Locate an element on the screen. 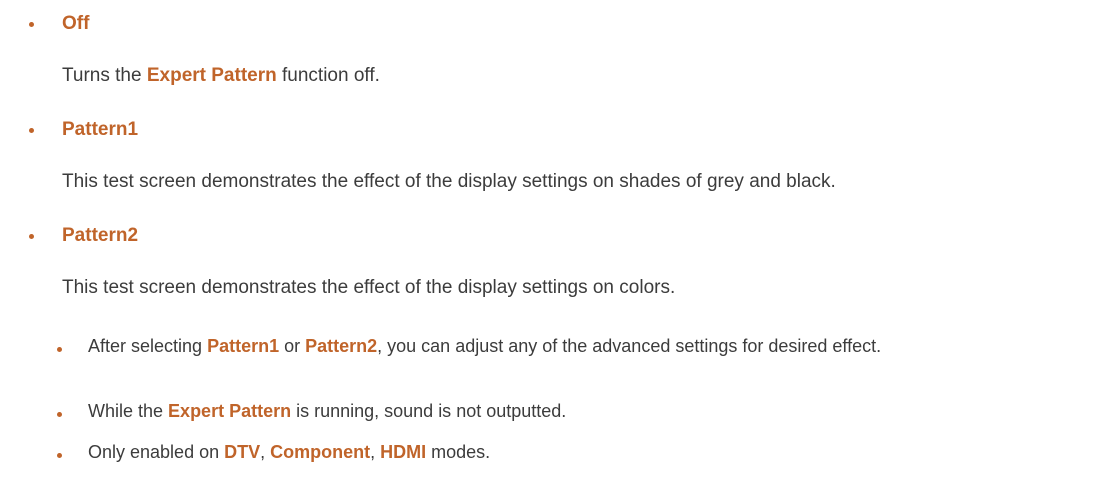 The width and height of the screenshot is (1119, 487). hdmi-term: HDMI is located at coordinates (403, 452).